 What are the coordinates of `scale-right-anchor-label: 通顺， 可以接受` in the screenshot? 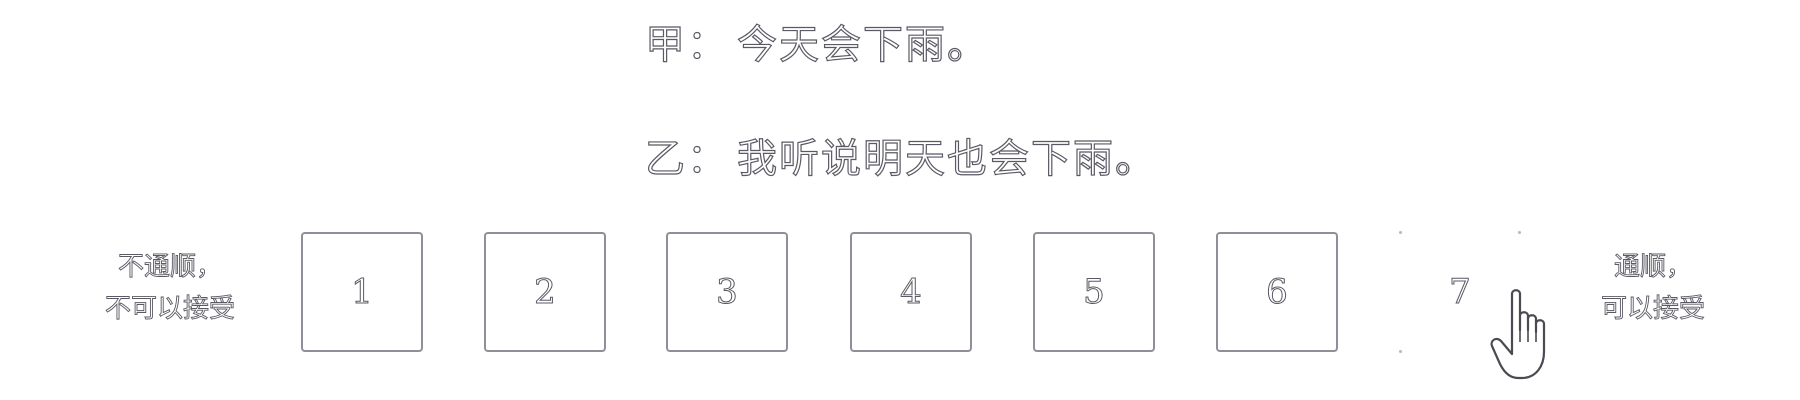 It's located at (1653, 288).